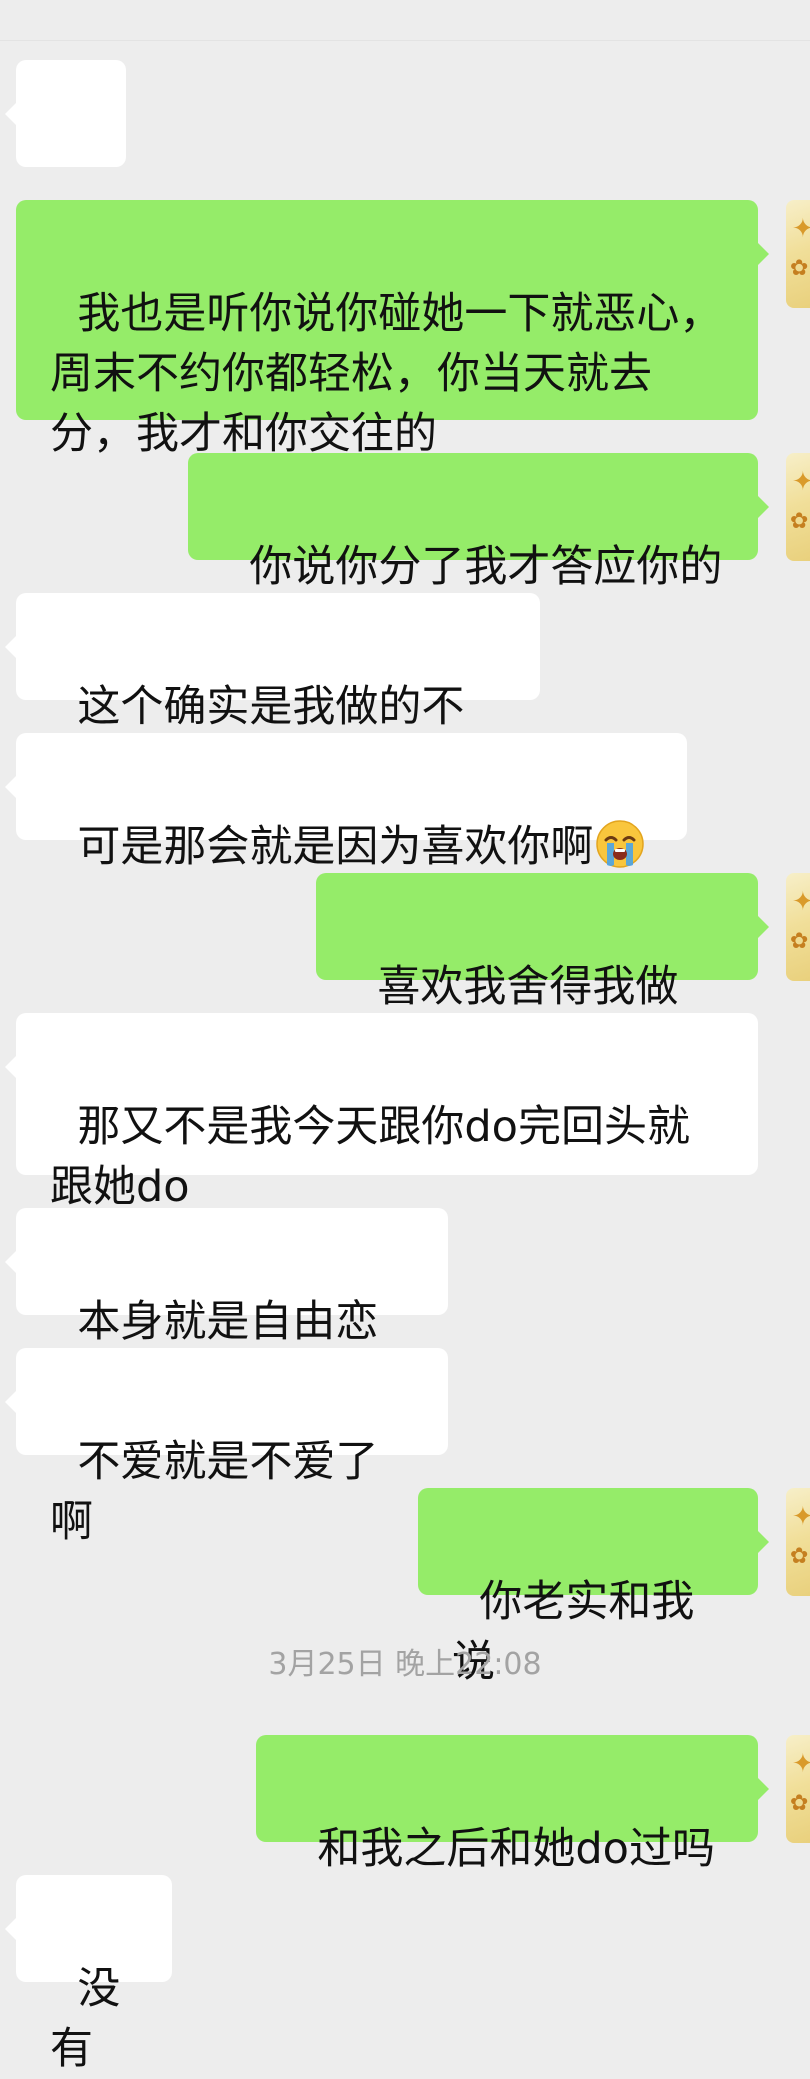  Describe the element at coordinates (486, 567) in the screenshot. I see `message-text: 你说你分了我才答应你的` at that location.